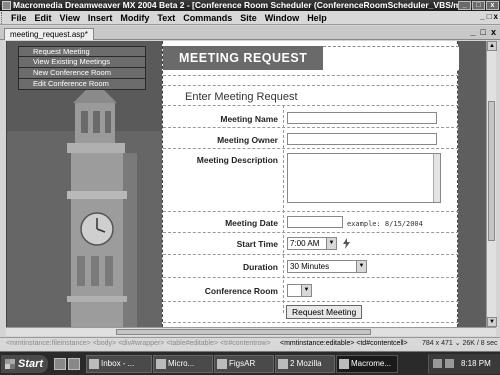 This screenshot has height=375, width=500. Describe the element at coordinates (247, 140) in the screenshot. I see `meeting-owner-label: Meeting Owner` at that location.